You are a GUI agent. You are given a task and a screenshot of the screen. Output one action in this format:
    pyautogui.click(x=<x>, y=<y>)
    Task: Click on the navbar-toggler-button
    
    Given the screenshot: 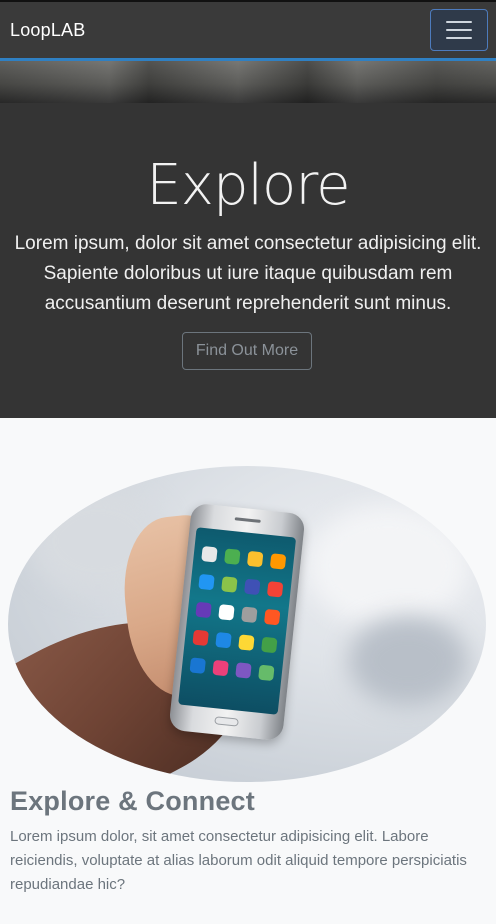 What is the action you would take?
    pyautogui.click(x=459, y=30)
    